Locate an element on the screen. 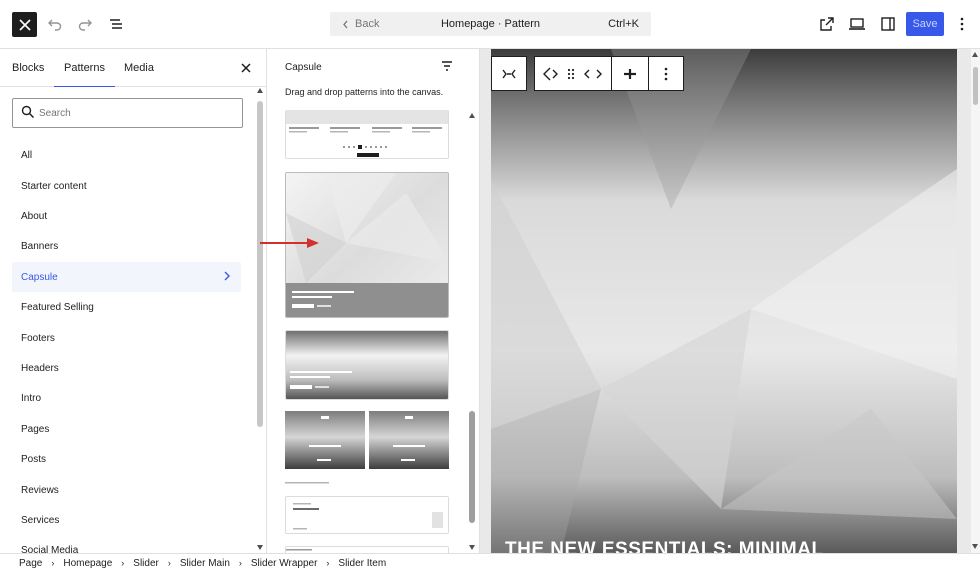 The width and height of the screenshot is (980, 572). tab-blocks: Blocks is located at coordinates (28, 68).